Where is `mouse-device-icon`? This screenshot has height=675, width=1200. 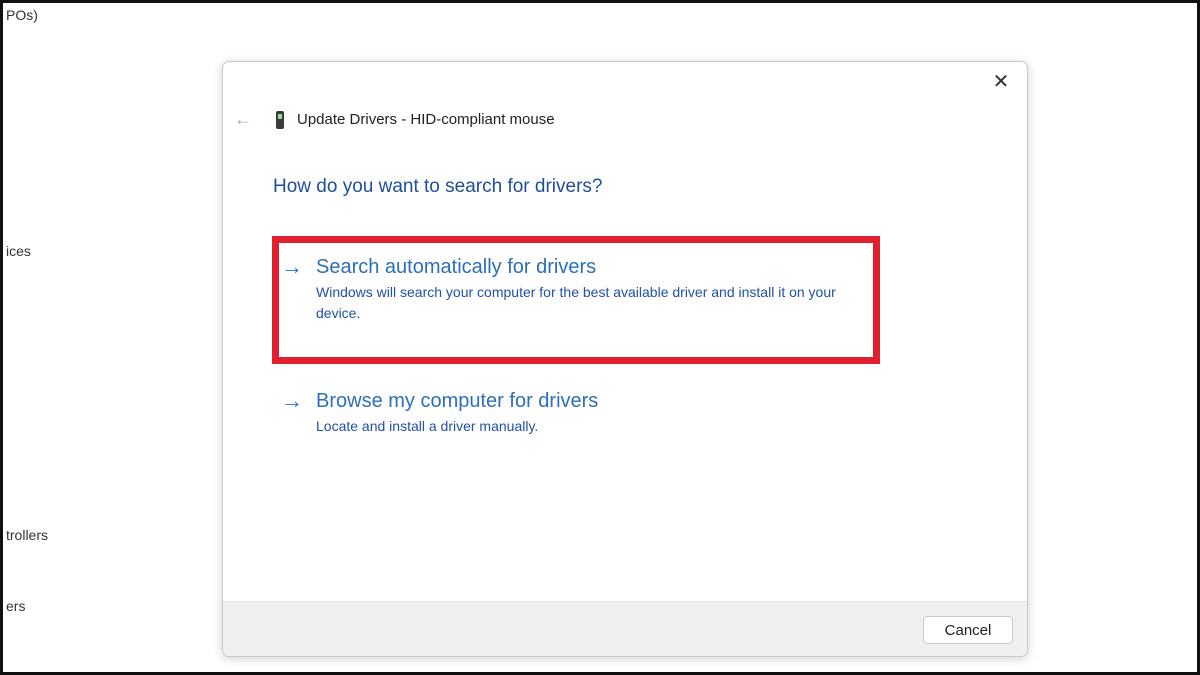
mouse-device-icon is located at coordinates (280, 120).